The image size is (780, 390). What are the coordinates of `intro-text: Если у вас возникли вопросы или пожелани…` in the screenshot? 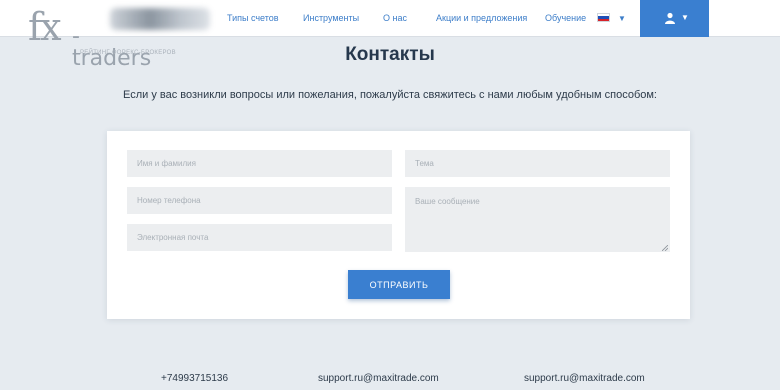 It's located at (390, 95).